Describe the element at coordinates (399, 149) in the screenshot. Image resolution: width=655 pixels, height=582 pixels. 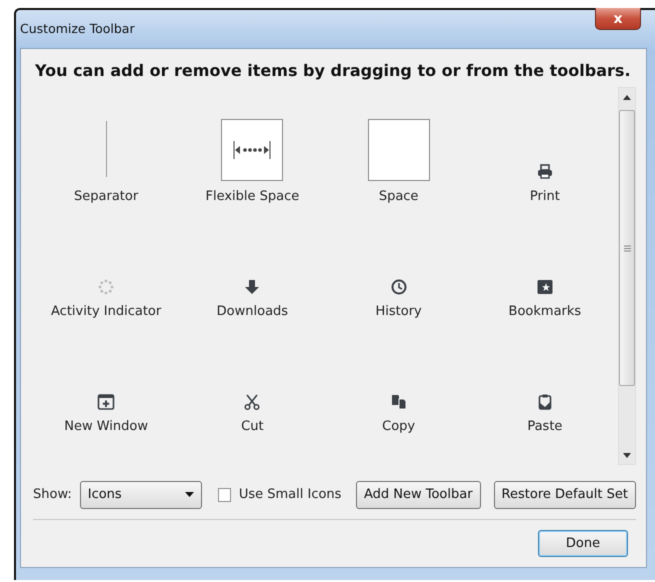
I see `space-tile` at that location.